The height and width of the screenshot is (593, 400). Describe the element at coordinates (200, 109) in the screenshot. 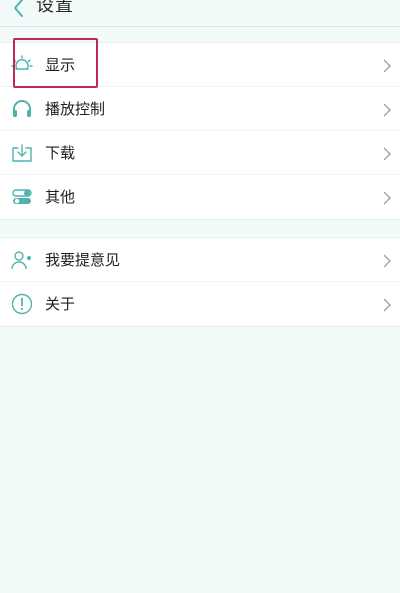

I see `settings-item-playback: 播放控制` at that location.